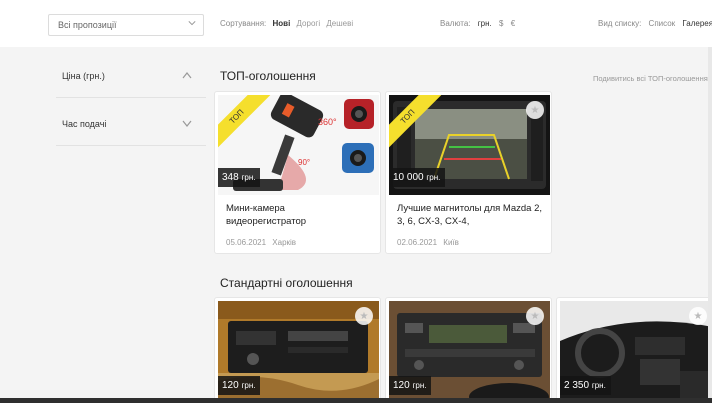 Image resolution: width=712 pixels, height=403 pixels. What do you see at coordinates (230, 177) in the screenshot?
I see `price-value: 348` at bounding box center [230, 177].